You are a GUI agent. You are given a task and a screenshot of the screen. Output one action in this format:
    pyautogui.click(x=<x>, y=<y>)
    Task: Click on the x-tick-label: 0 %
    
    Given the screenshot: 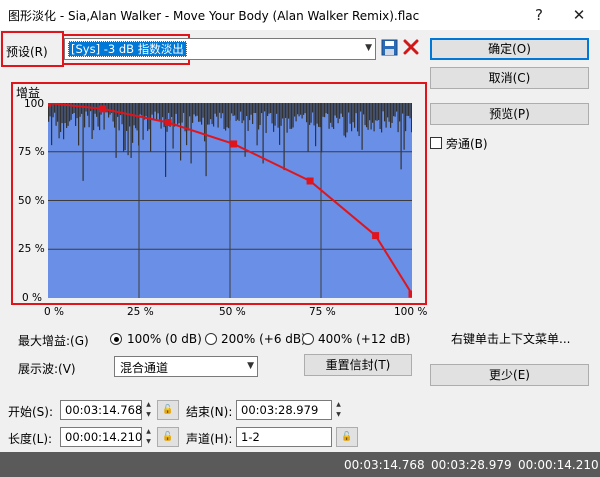 What is the action you would take?
    pyautogui.click(x=54, y=312)
    